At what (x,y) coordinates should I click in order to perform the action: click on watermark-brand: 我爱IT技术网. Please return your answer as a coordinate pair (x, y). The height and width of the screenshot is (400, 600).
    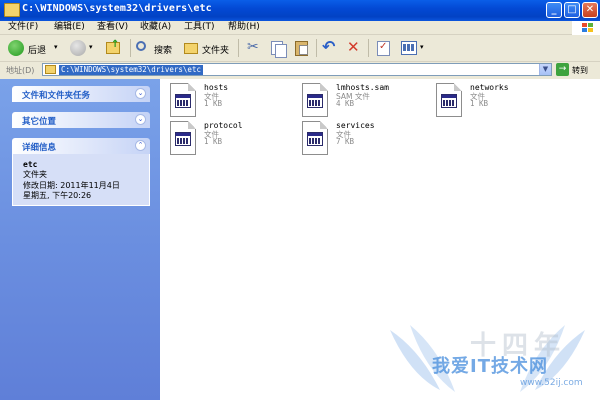
    Looking at the image, I should click on (490, 366).